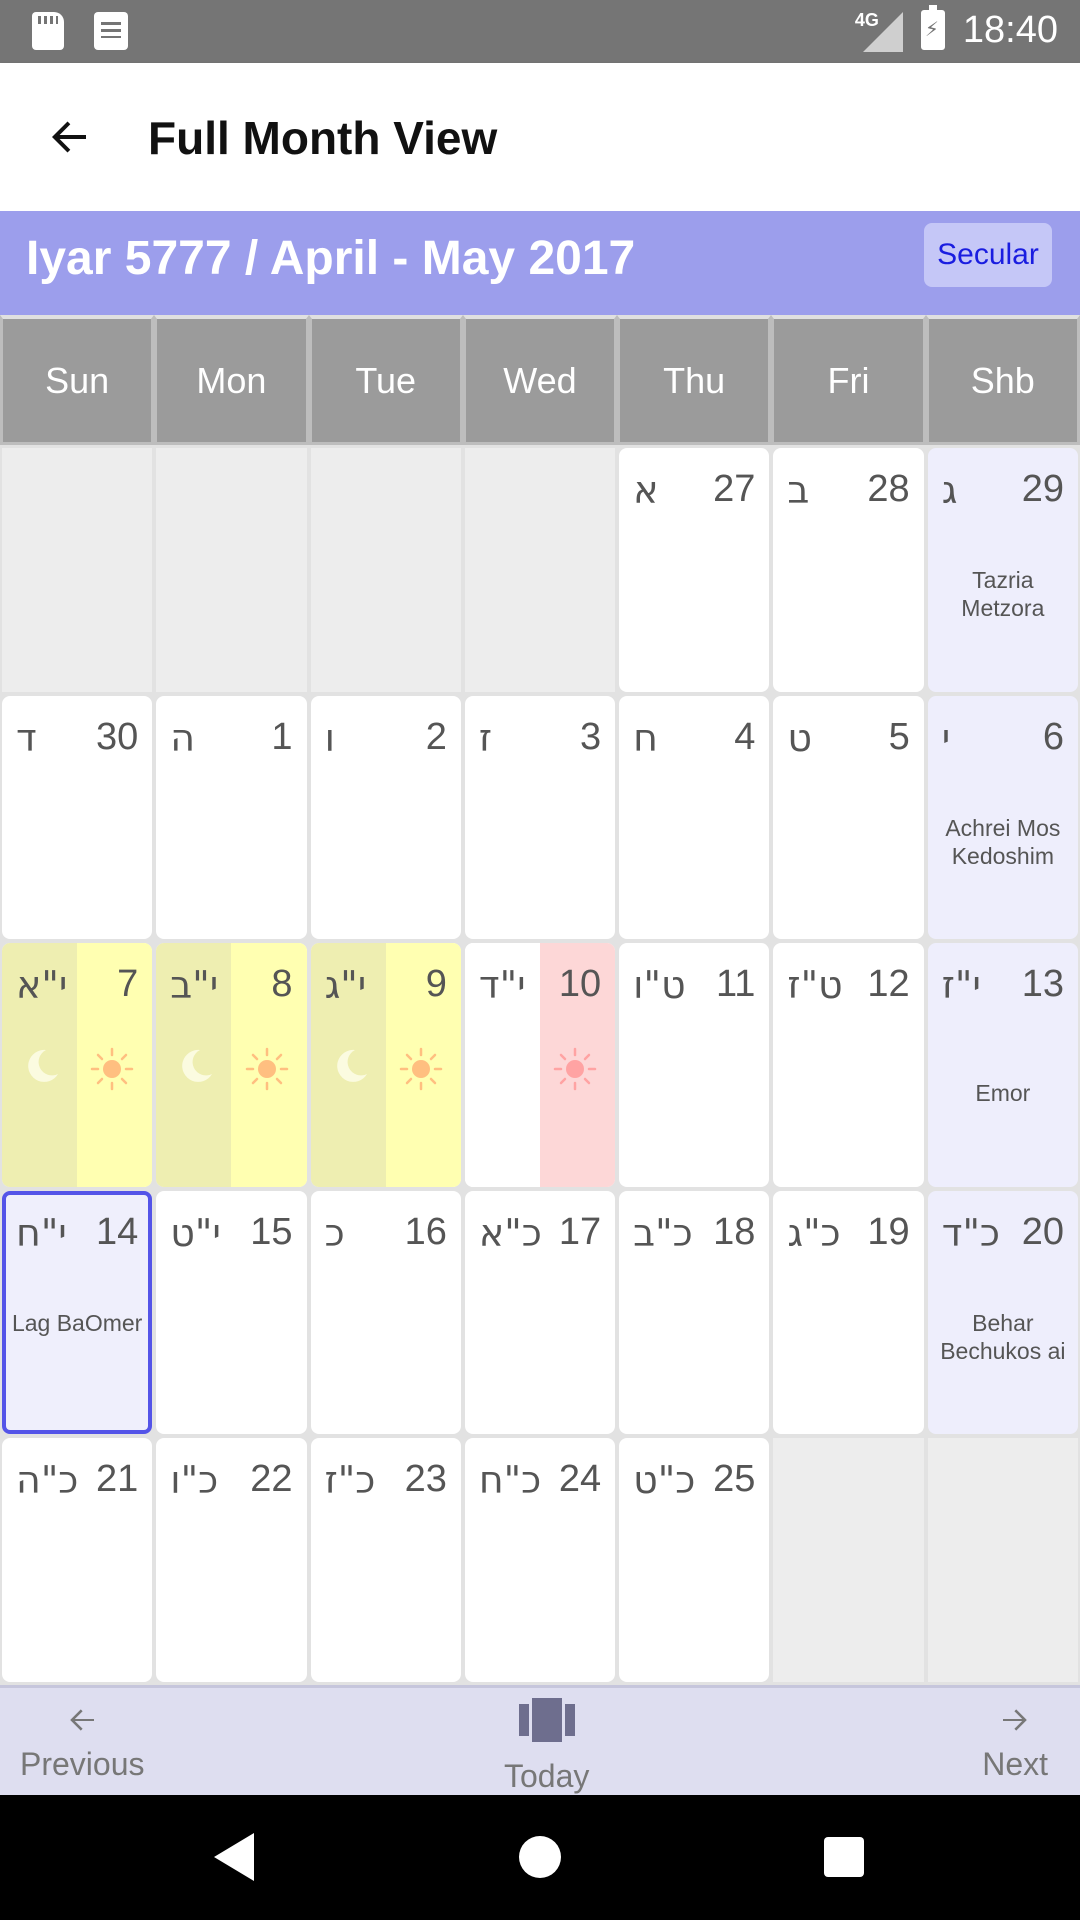 Image resolution: width=1080 pixels, height=1920 pixels. What do you see at coordinates (271, 1479) in the screenshot?
I see `day-number: 22` at bounding box center [271, 1479].